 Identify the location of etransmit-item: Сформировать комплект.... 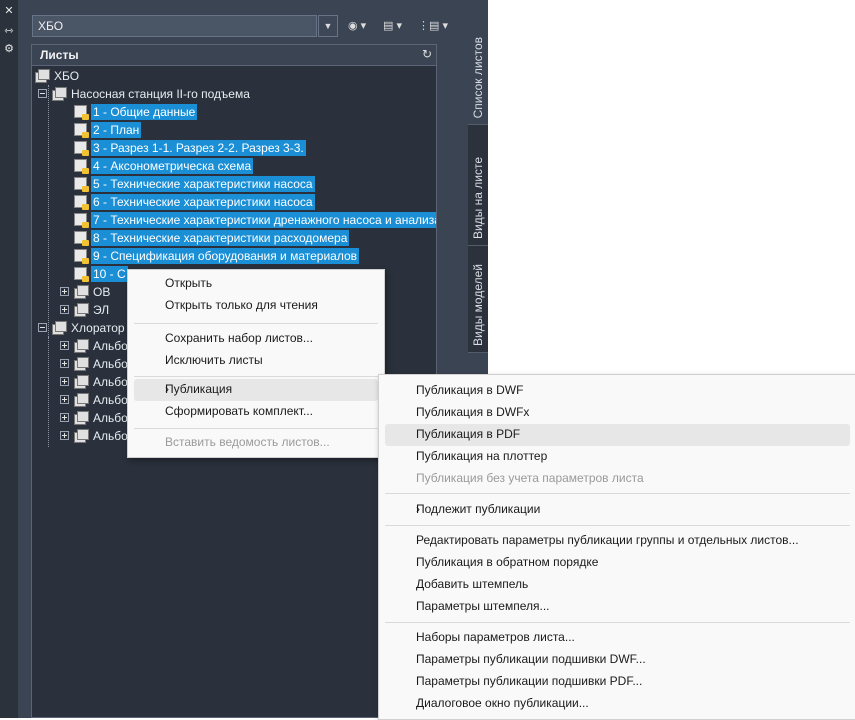
(256, 412).